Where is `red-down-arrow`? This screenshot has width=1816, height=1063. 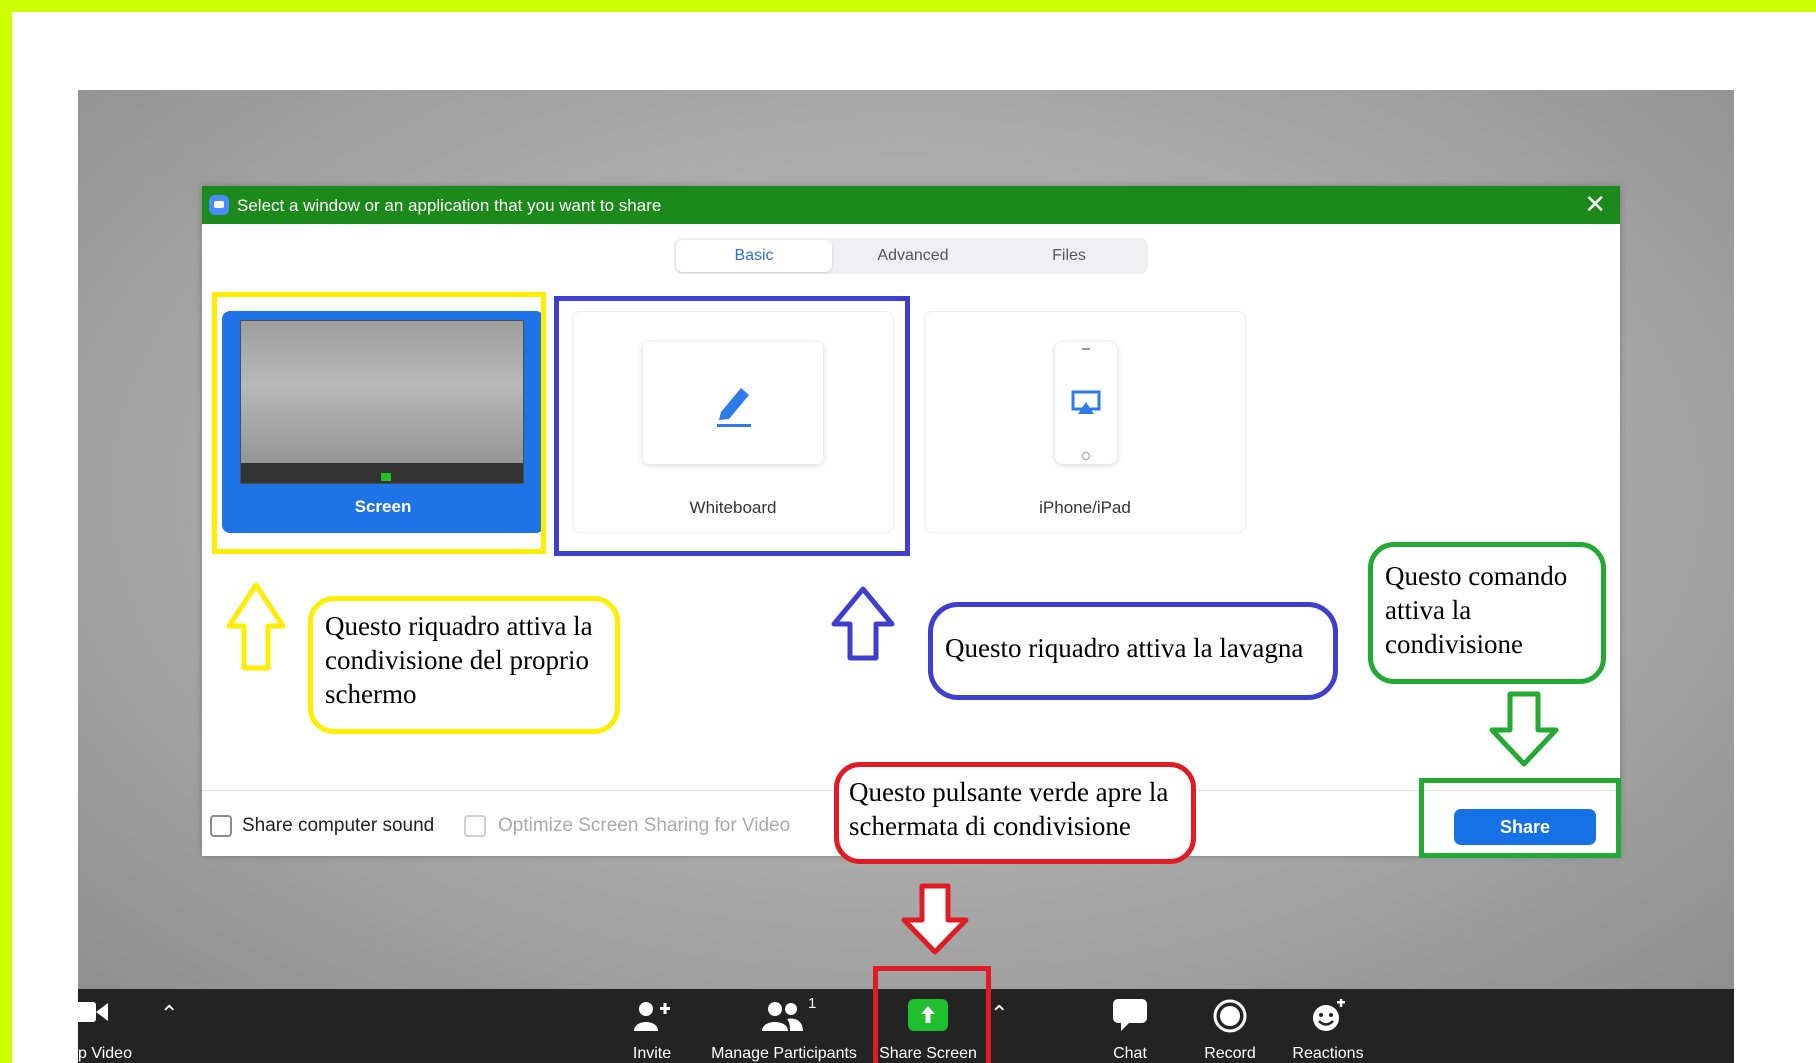
red-down-arrow is located at coordinates (935, 919).